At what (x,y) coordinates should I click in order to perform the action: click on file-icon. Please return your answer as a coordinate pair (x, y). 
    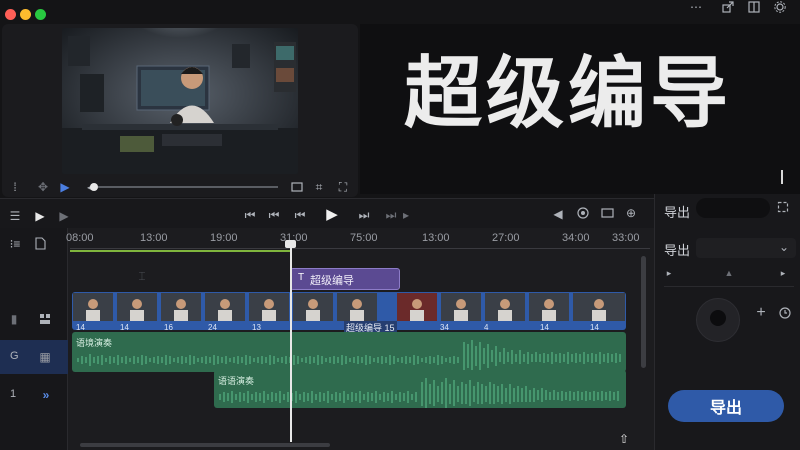
    Looking at the image, I should click on (40, 243).